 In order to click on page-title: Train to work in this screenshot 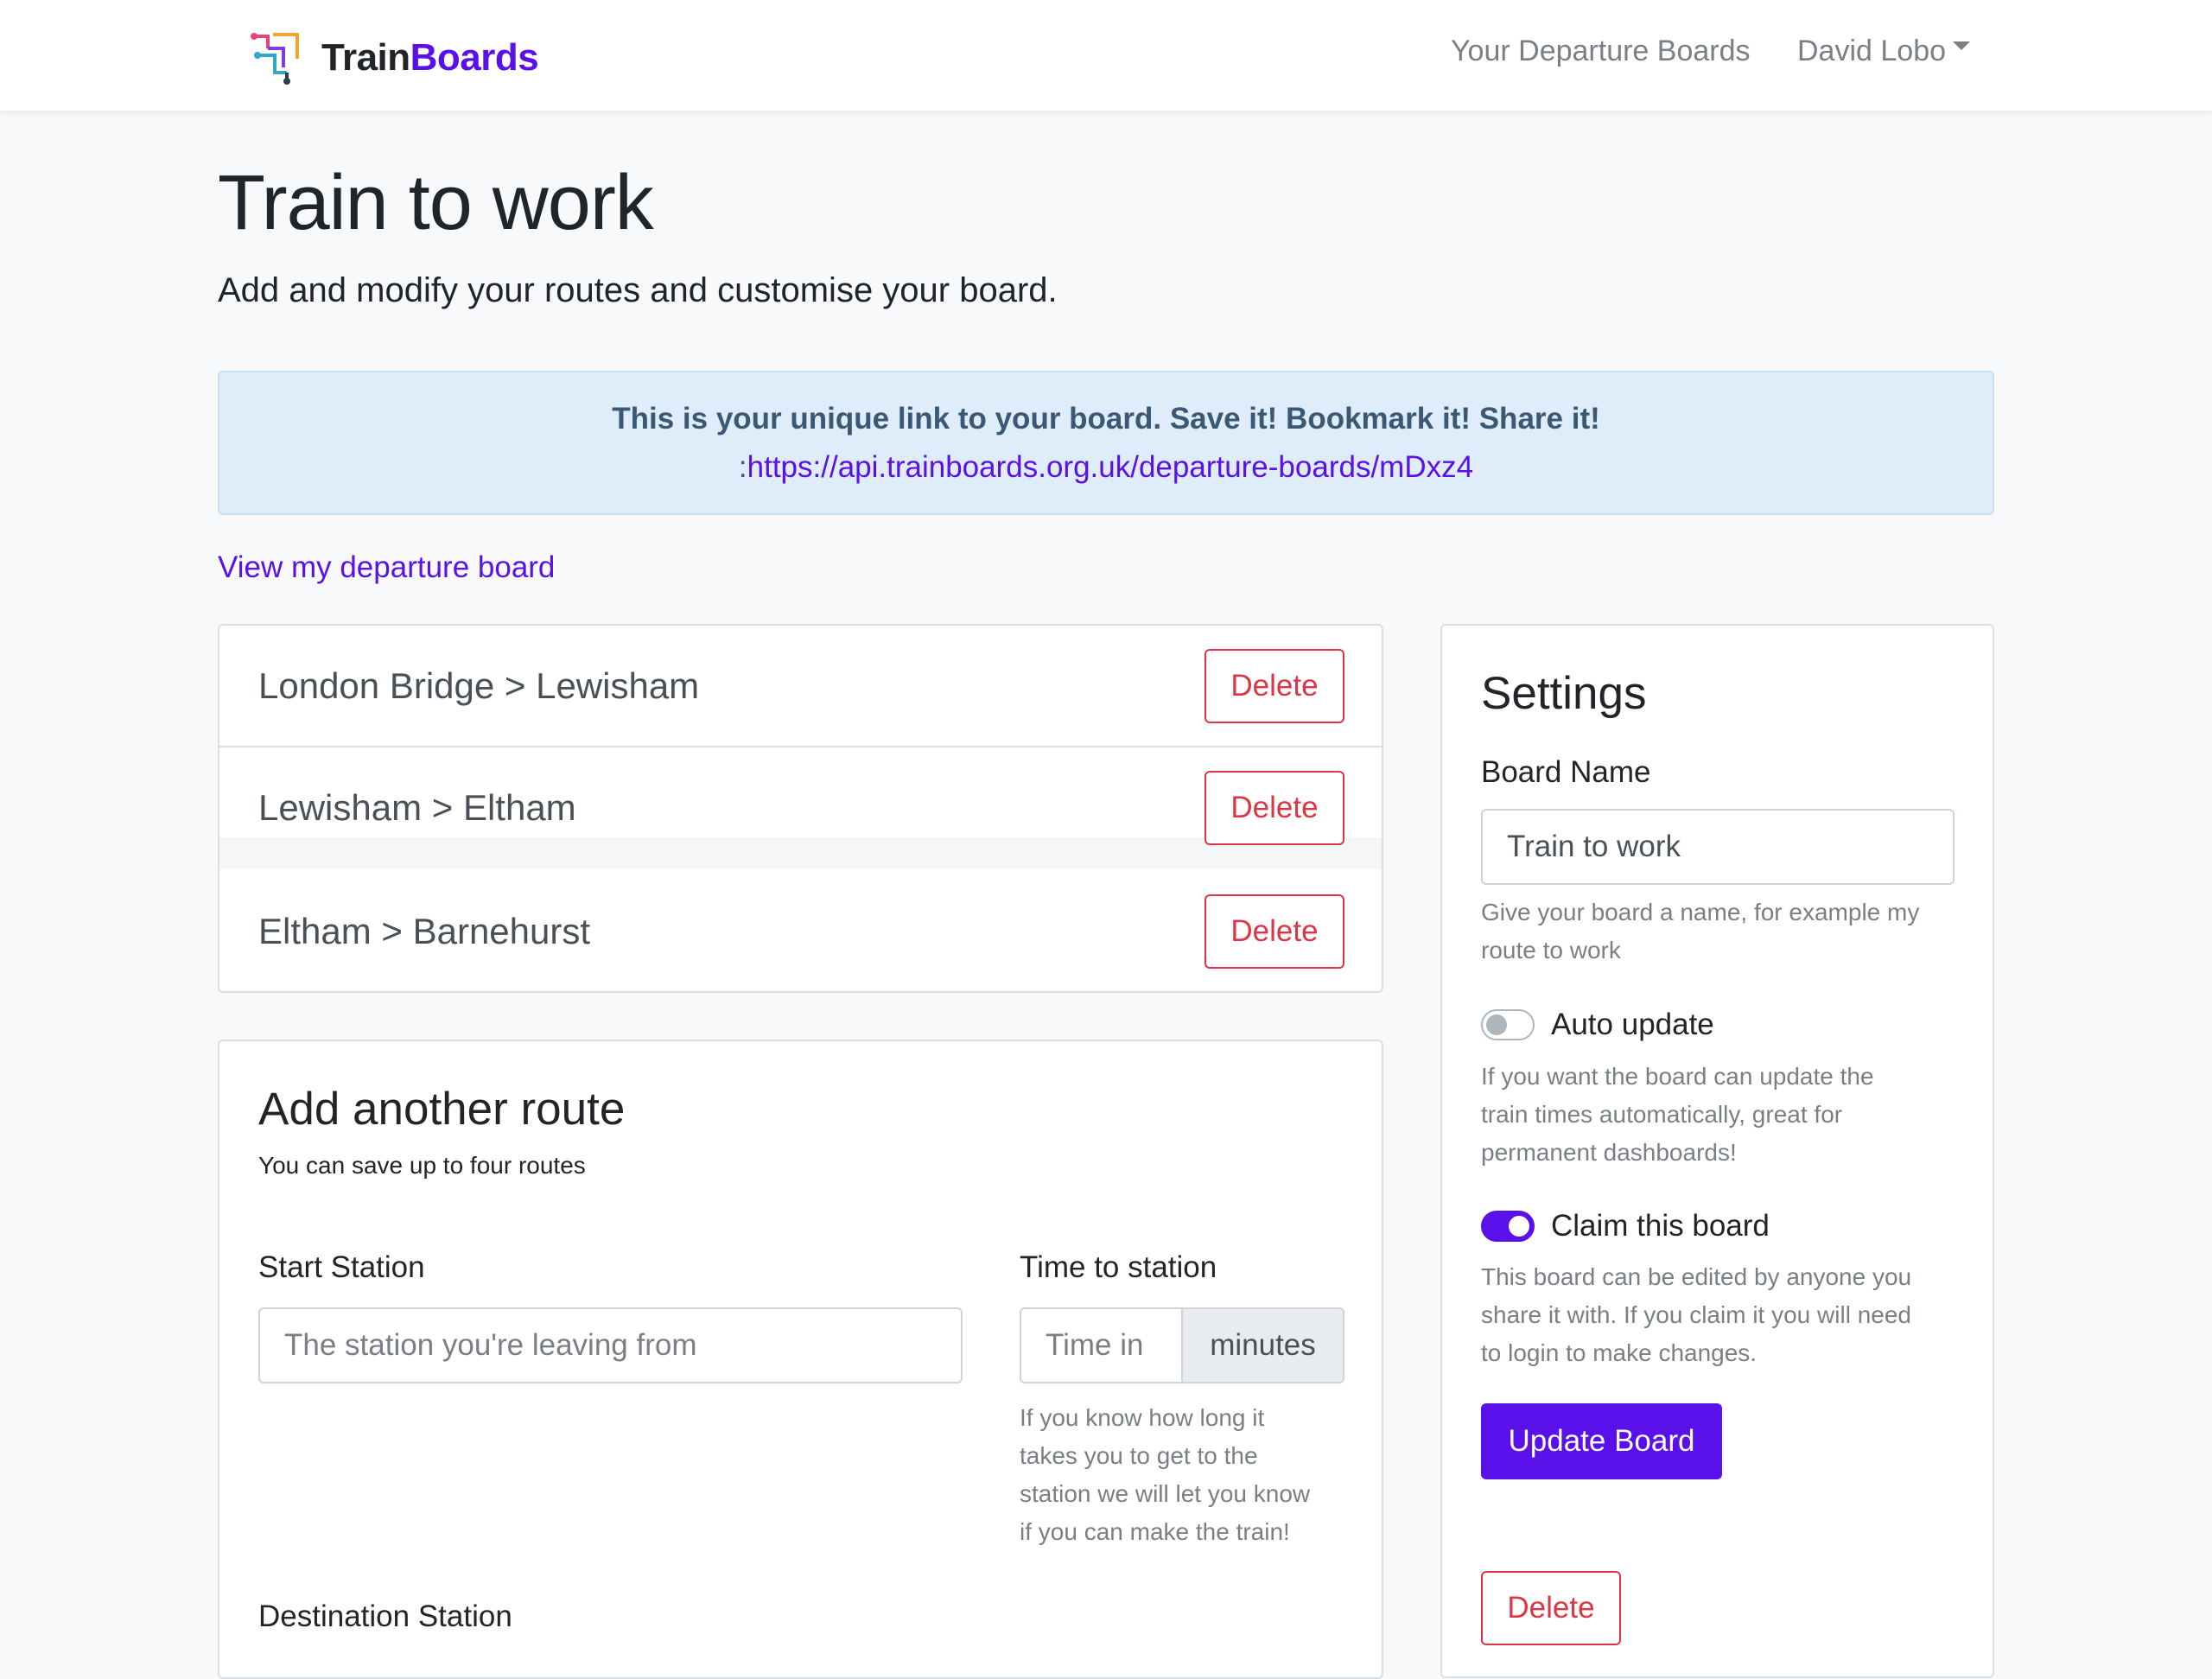, I will do `click(436, 203)`.